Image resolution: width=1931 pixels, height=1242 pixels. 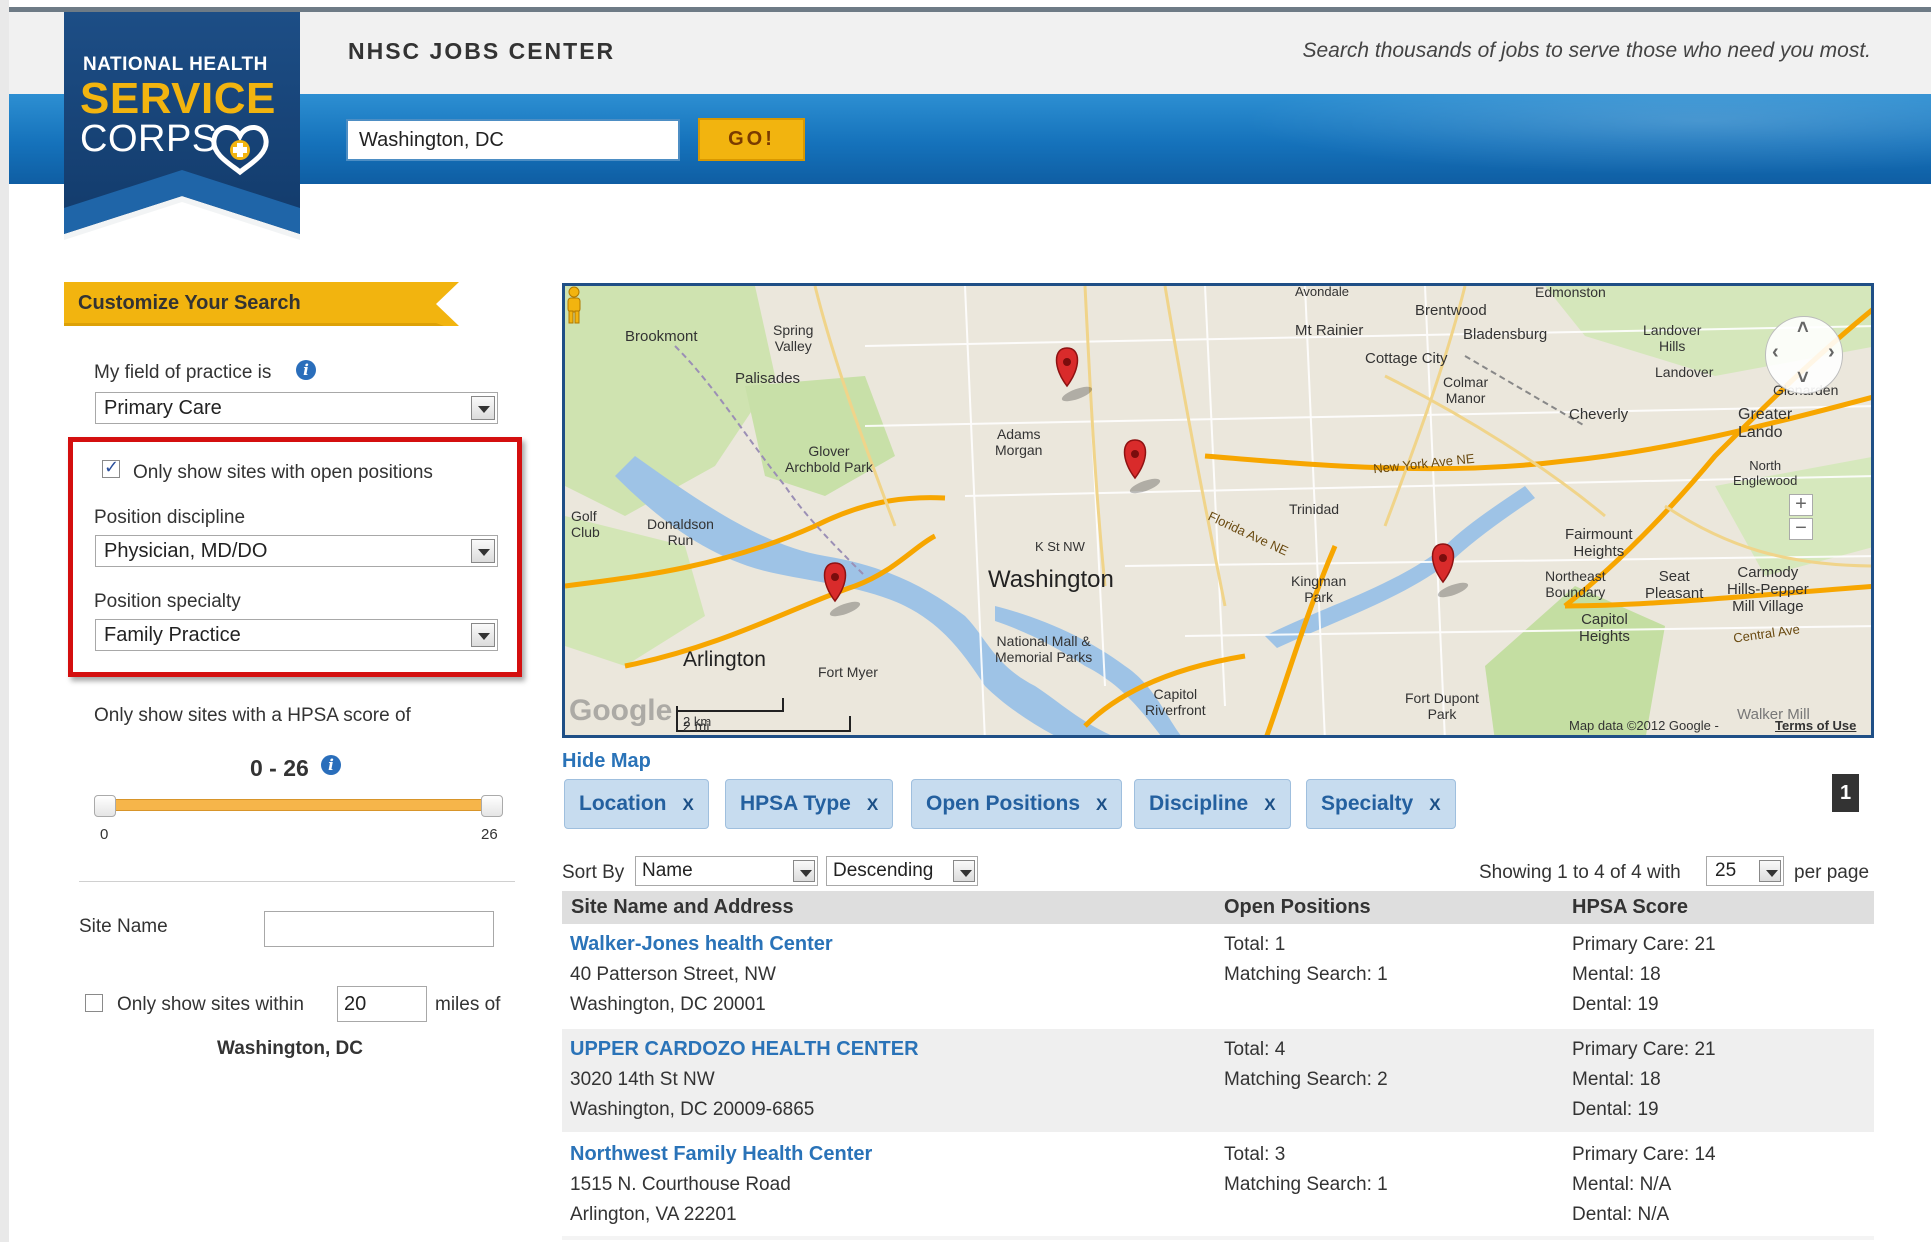 What do you see at coordinates (1297, 907) in the screenshot?
I see `column-header-open-positions: Open Positions` at bounding box center [1297, 907].